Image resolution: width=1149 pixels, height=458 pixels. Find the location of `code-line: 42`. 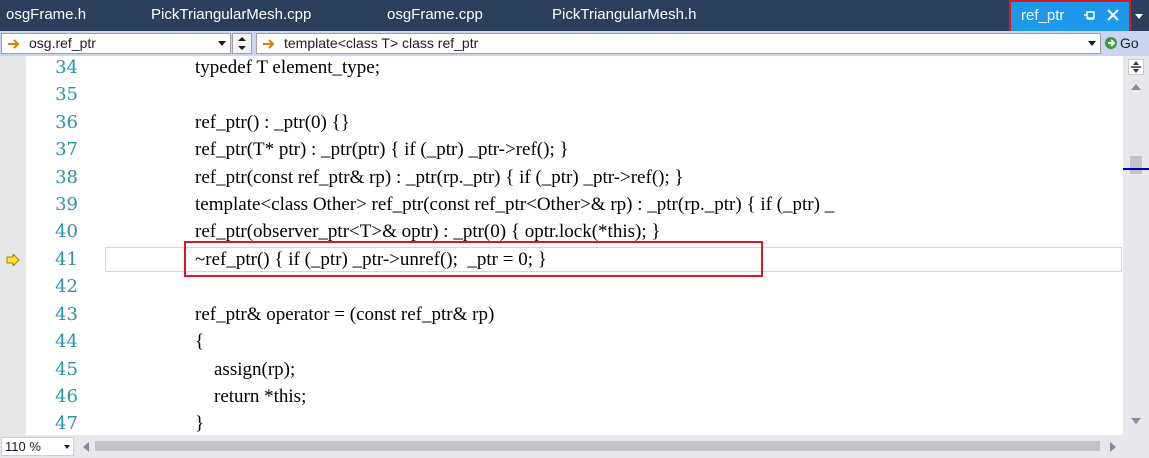

code-line: 42 is located at coordinates (561, 286).